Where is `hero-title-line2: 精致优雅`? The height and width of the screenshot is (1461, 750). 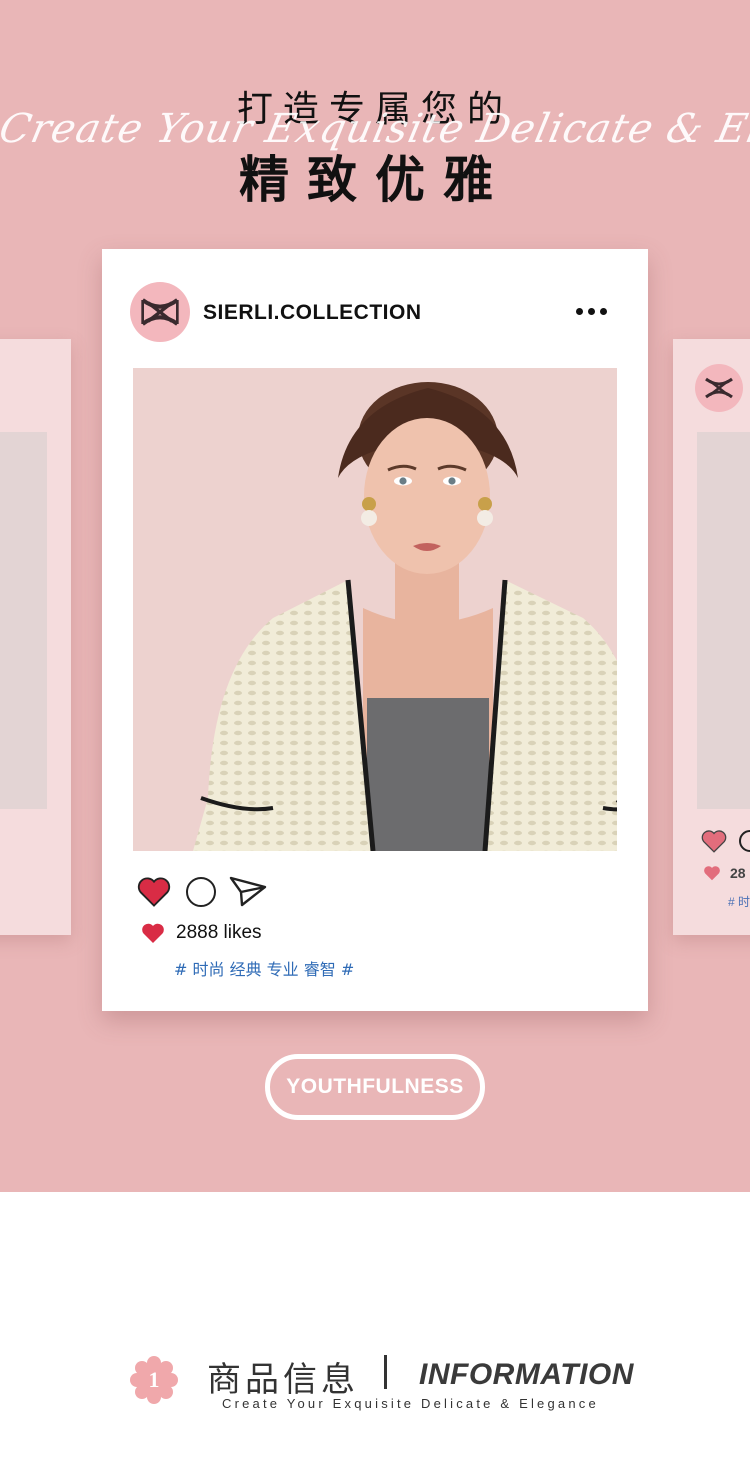
hero-title-line2: 精致优雅 is located at coordinates (375, 180).